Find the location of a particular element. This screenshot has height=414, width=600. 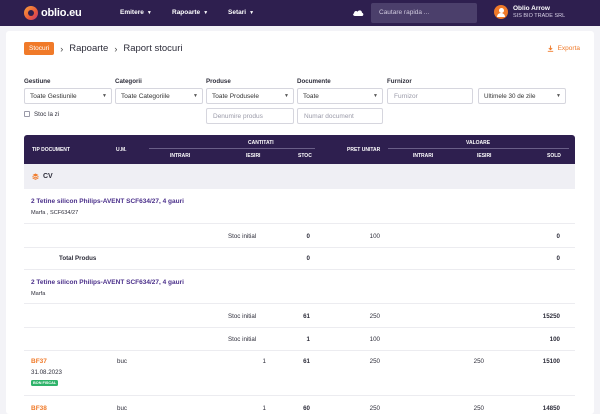

gestiune-select: Toate Gestiunile ▼ is located at coordinates (68, 96).